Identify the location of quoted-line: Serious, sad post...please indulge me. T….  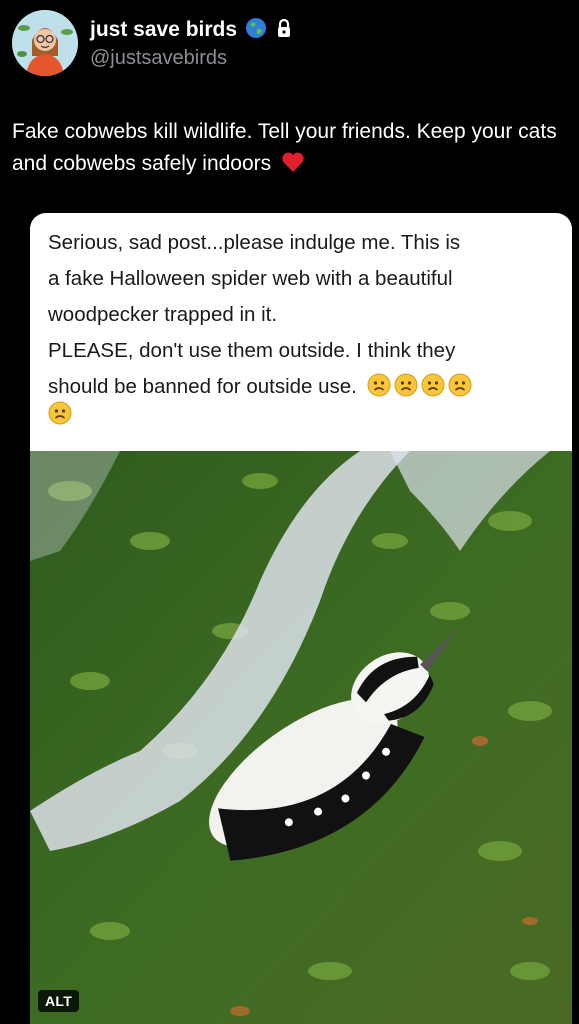
(254, 242).